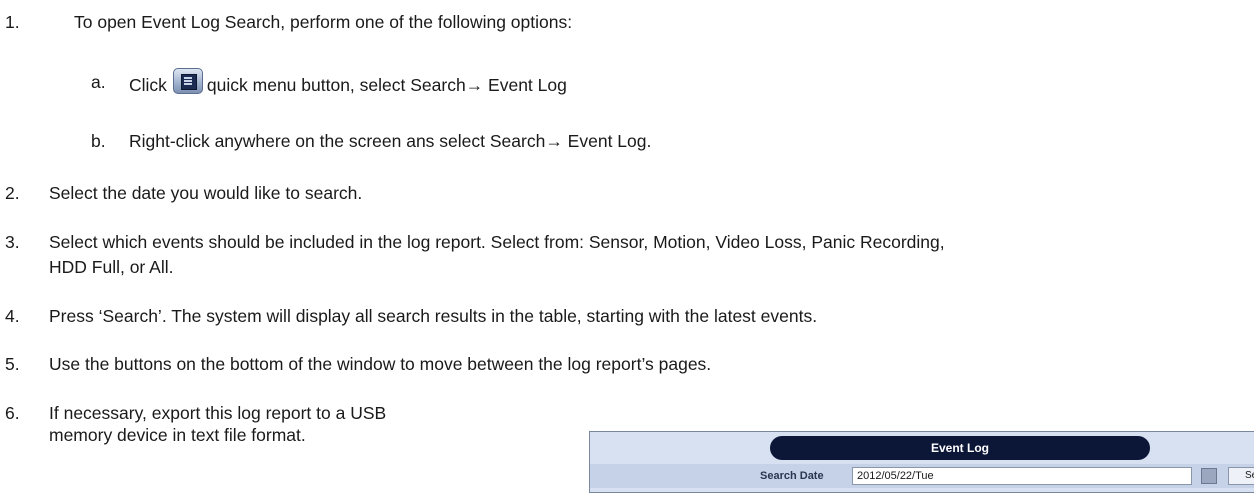 This screenshot has width=1254, height=493. Describe the element at coordinates (187, 81) in the screenshot. I see `quick-menu-icon` at that location.